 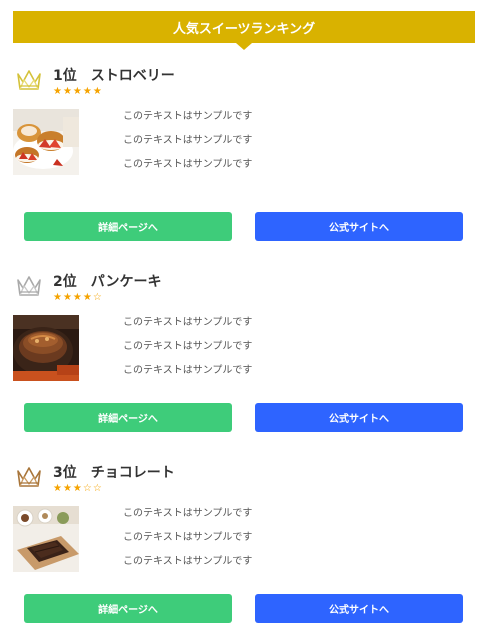 I want to click on item-name: ストロベリー, so click(x=132, y=76).